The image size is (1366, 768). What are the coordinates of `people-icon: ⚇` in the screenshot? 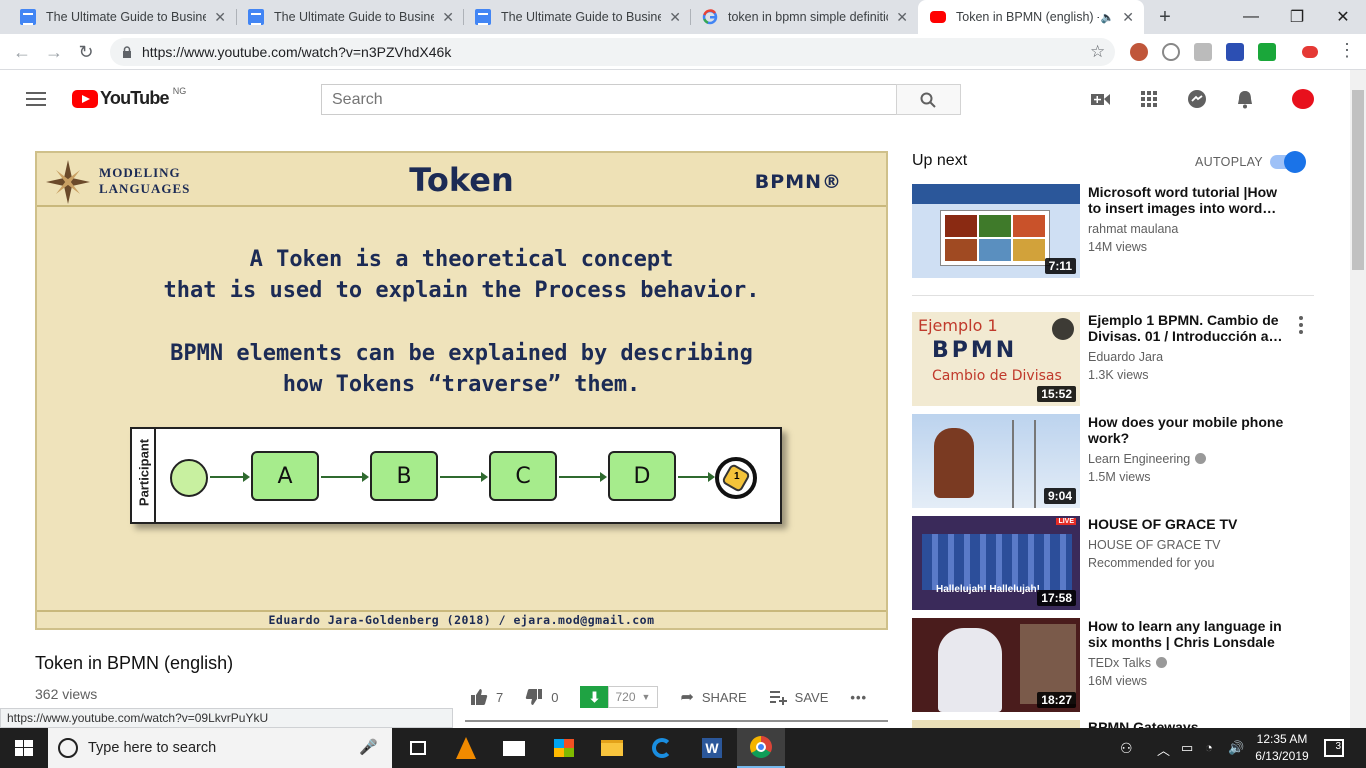 It's located at (1126, 748).